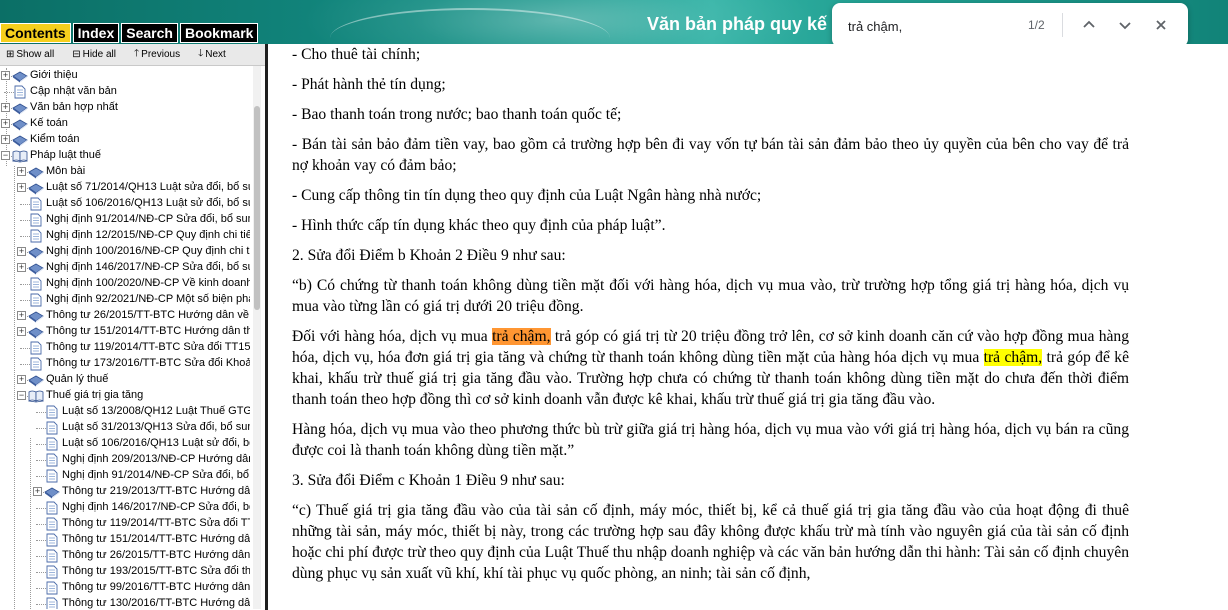 The image size is (1228, 610). Describe the element at coordinates (148, 363) in the screenshot. I see `tree-item-label: Thông tư 173/2016/TT-BTC Sửa đổi Khoản` at that location.